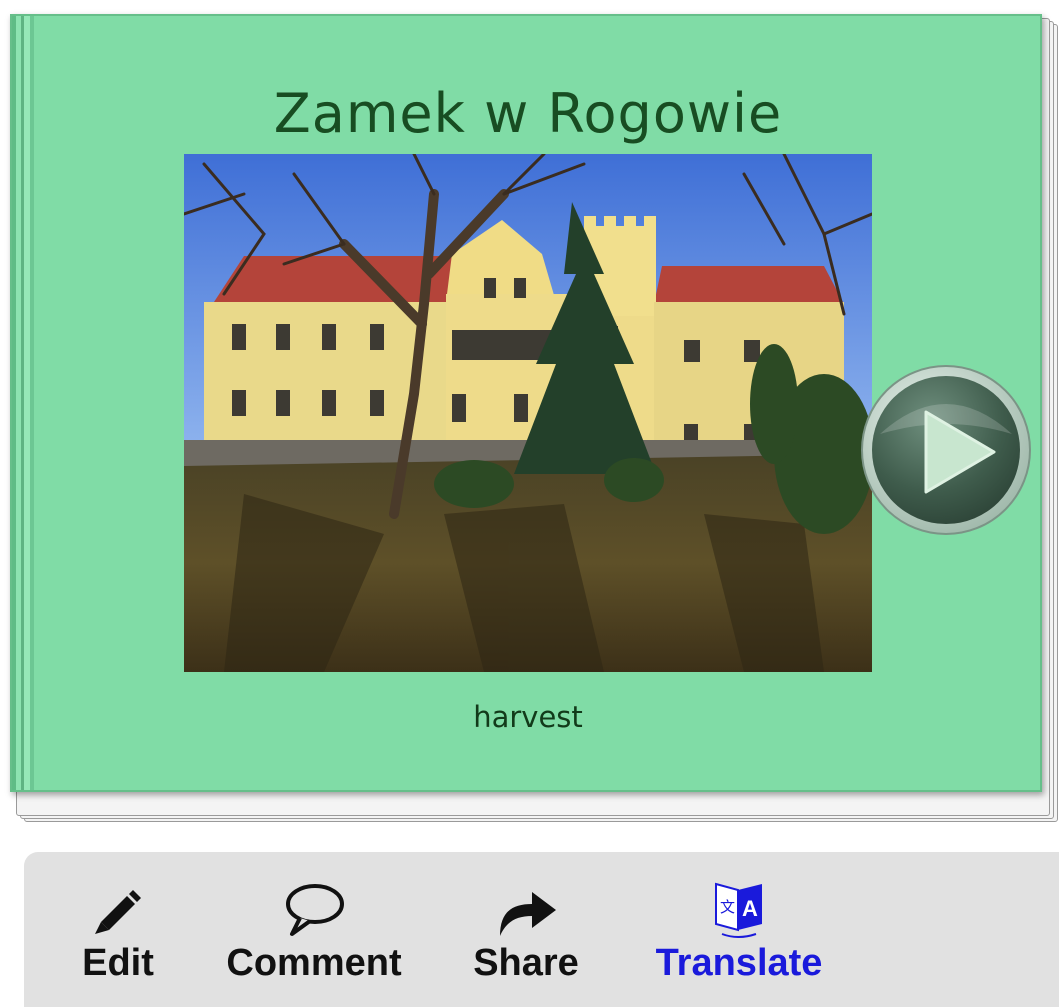 The image size is (1059, 1007). What do you see at coordinates (739, 963) in the screenshot?
I see `translate-label: Translate` at bounding box center [739, 963].